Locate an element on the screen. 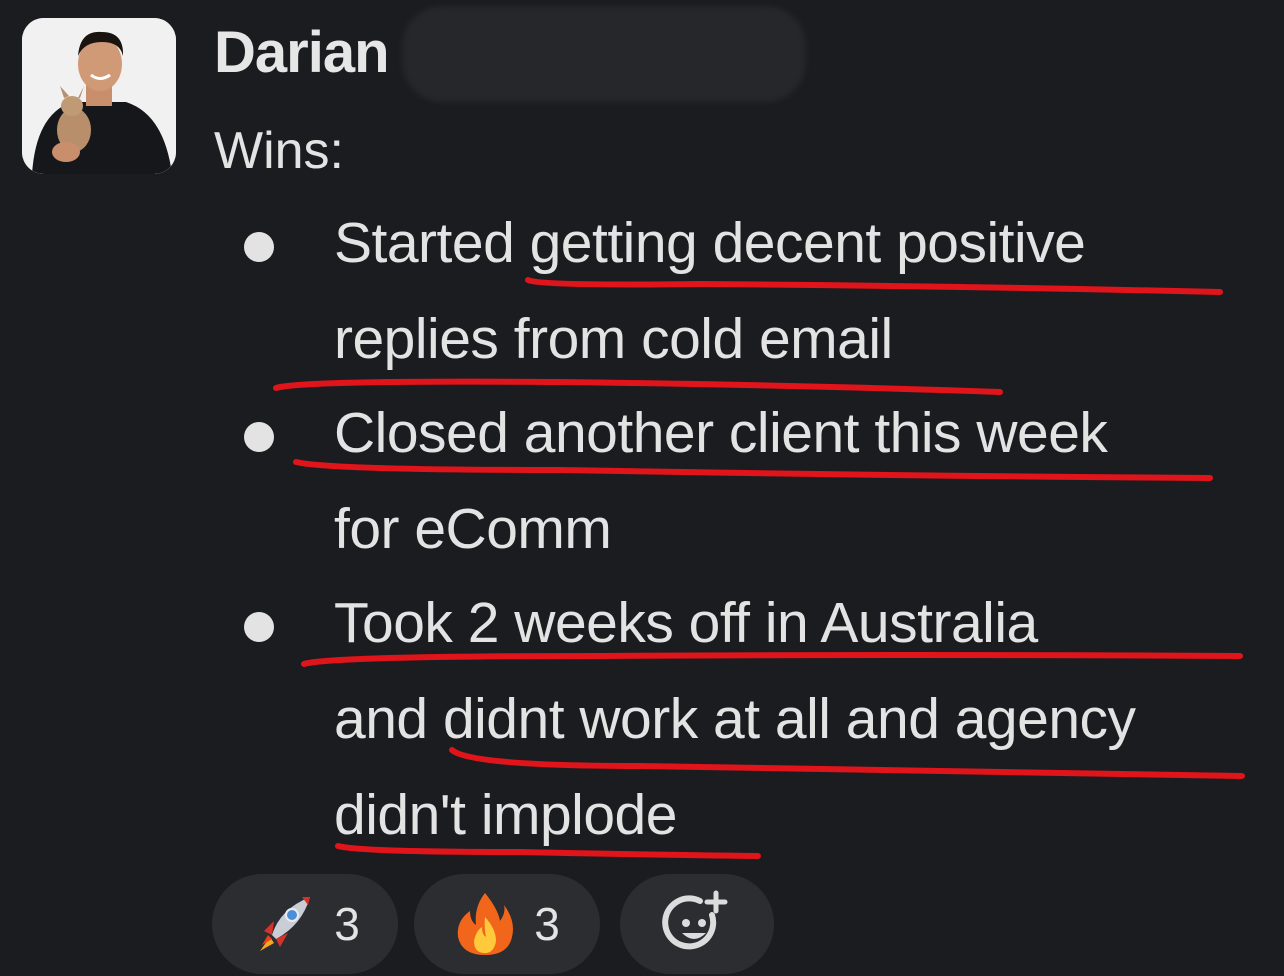 This screenshot has height=976, width=1284. fire-icon is located at coordinates (485, 924).